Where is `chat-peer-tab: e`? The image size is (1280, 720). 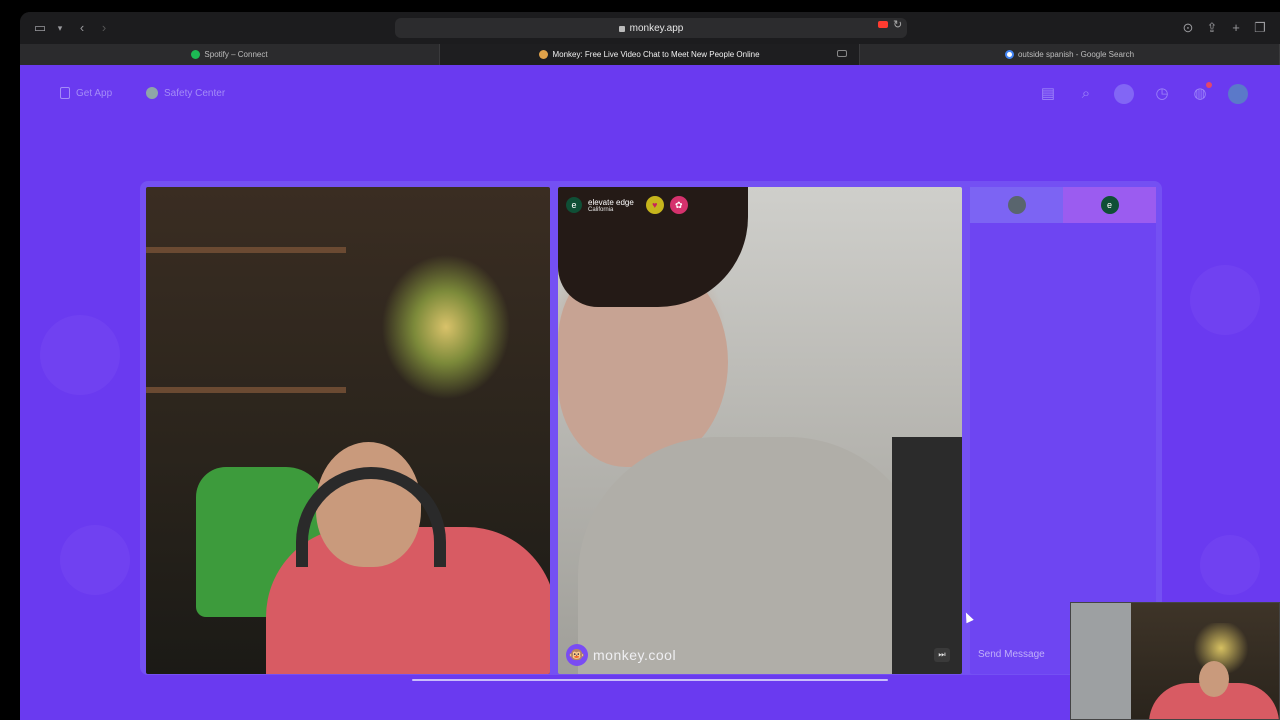
chat-peer-tab: e is located at coordinates (1109, 205).